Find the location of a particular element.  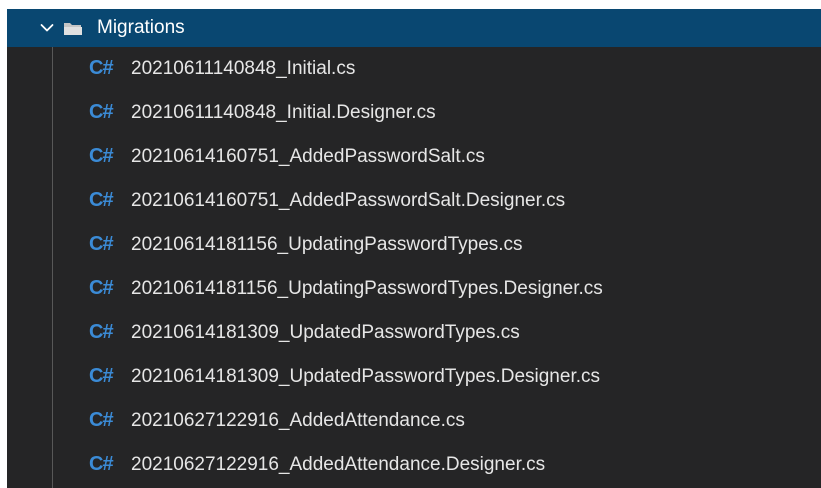

folder-row-migrations: Migrations is located at coordinates (414, 28).